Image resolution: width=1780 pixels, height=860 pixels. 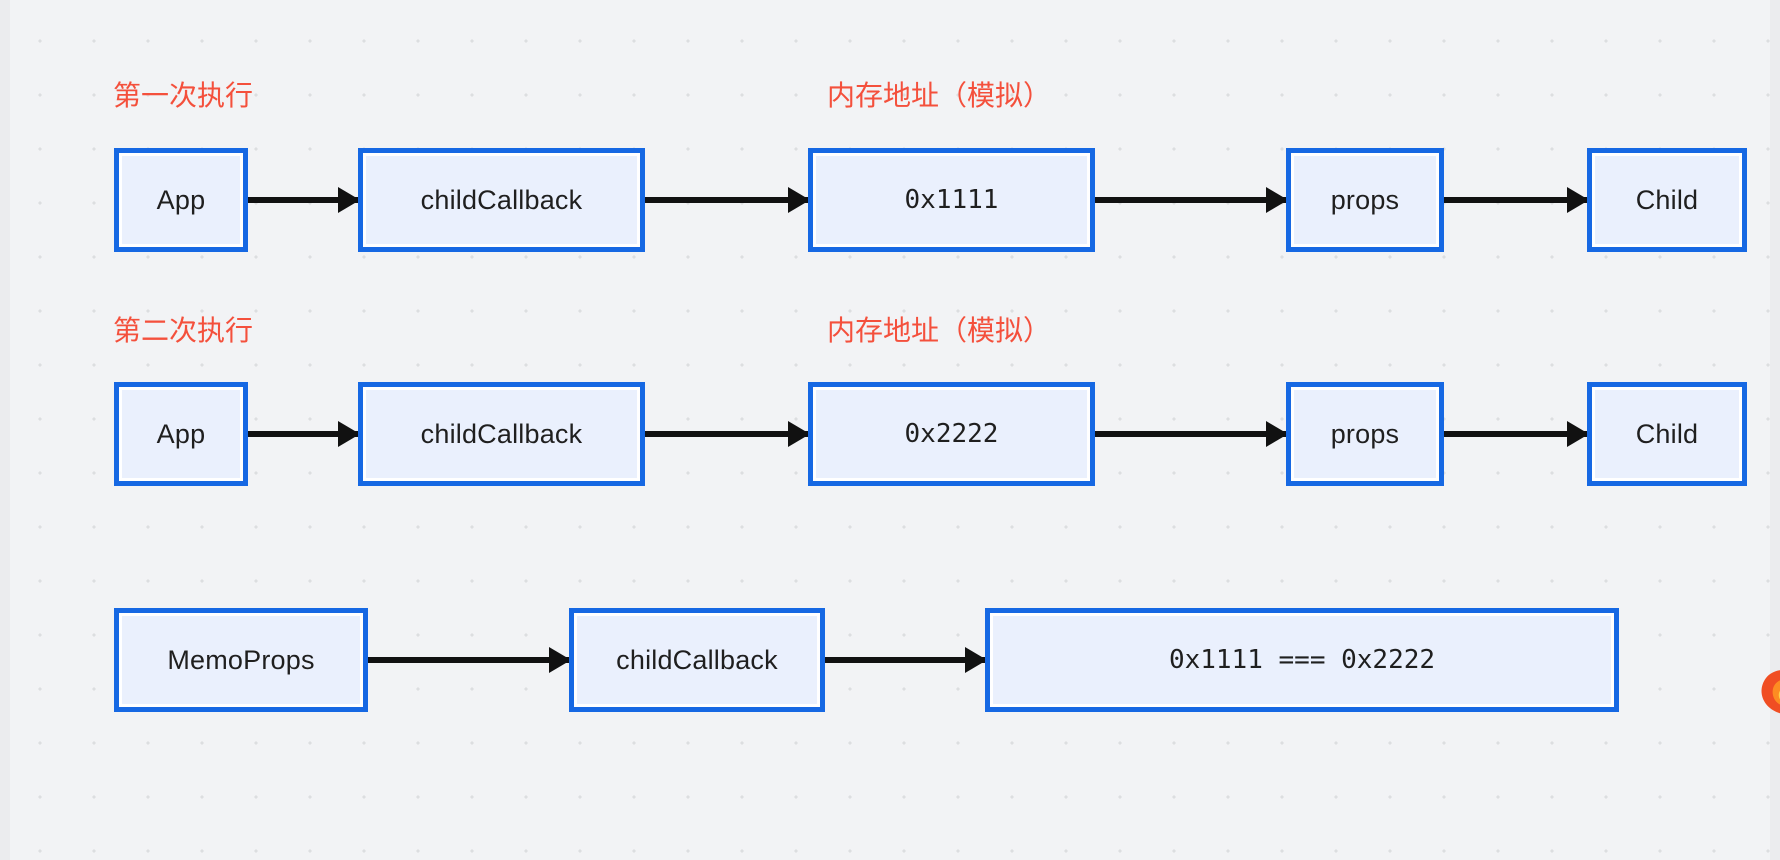 What do you see at coordinates (303, 434) in the screenshot?
I see `arrow-app-to-callback-row2` at bounding box center [303, 434].